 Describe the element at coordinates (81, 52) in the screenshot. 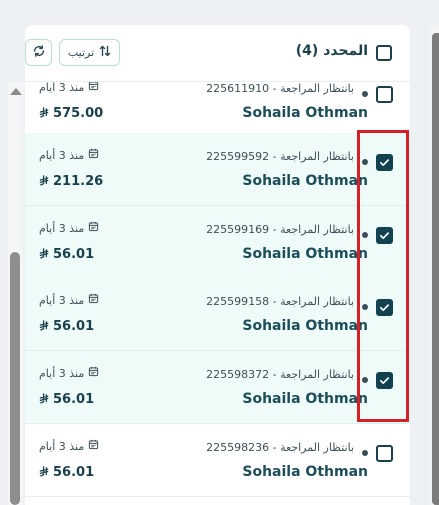

I see `sort-label: ترتيب` at that location.